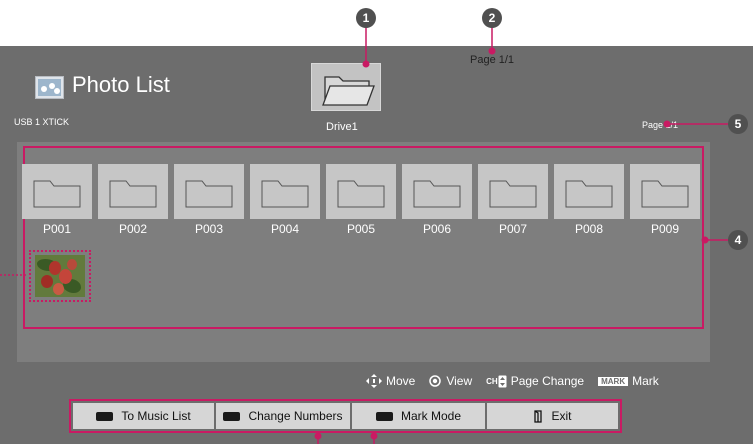  What do you see at coordinates (738, 240) in the screenshot?
I see `callout-4: 4` at bounding box center [738, 240].